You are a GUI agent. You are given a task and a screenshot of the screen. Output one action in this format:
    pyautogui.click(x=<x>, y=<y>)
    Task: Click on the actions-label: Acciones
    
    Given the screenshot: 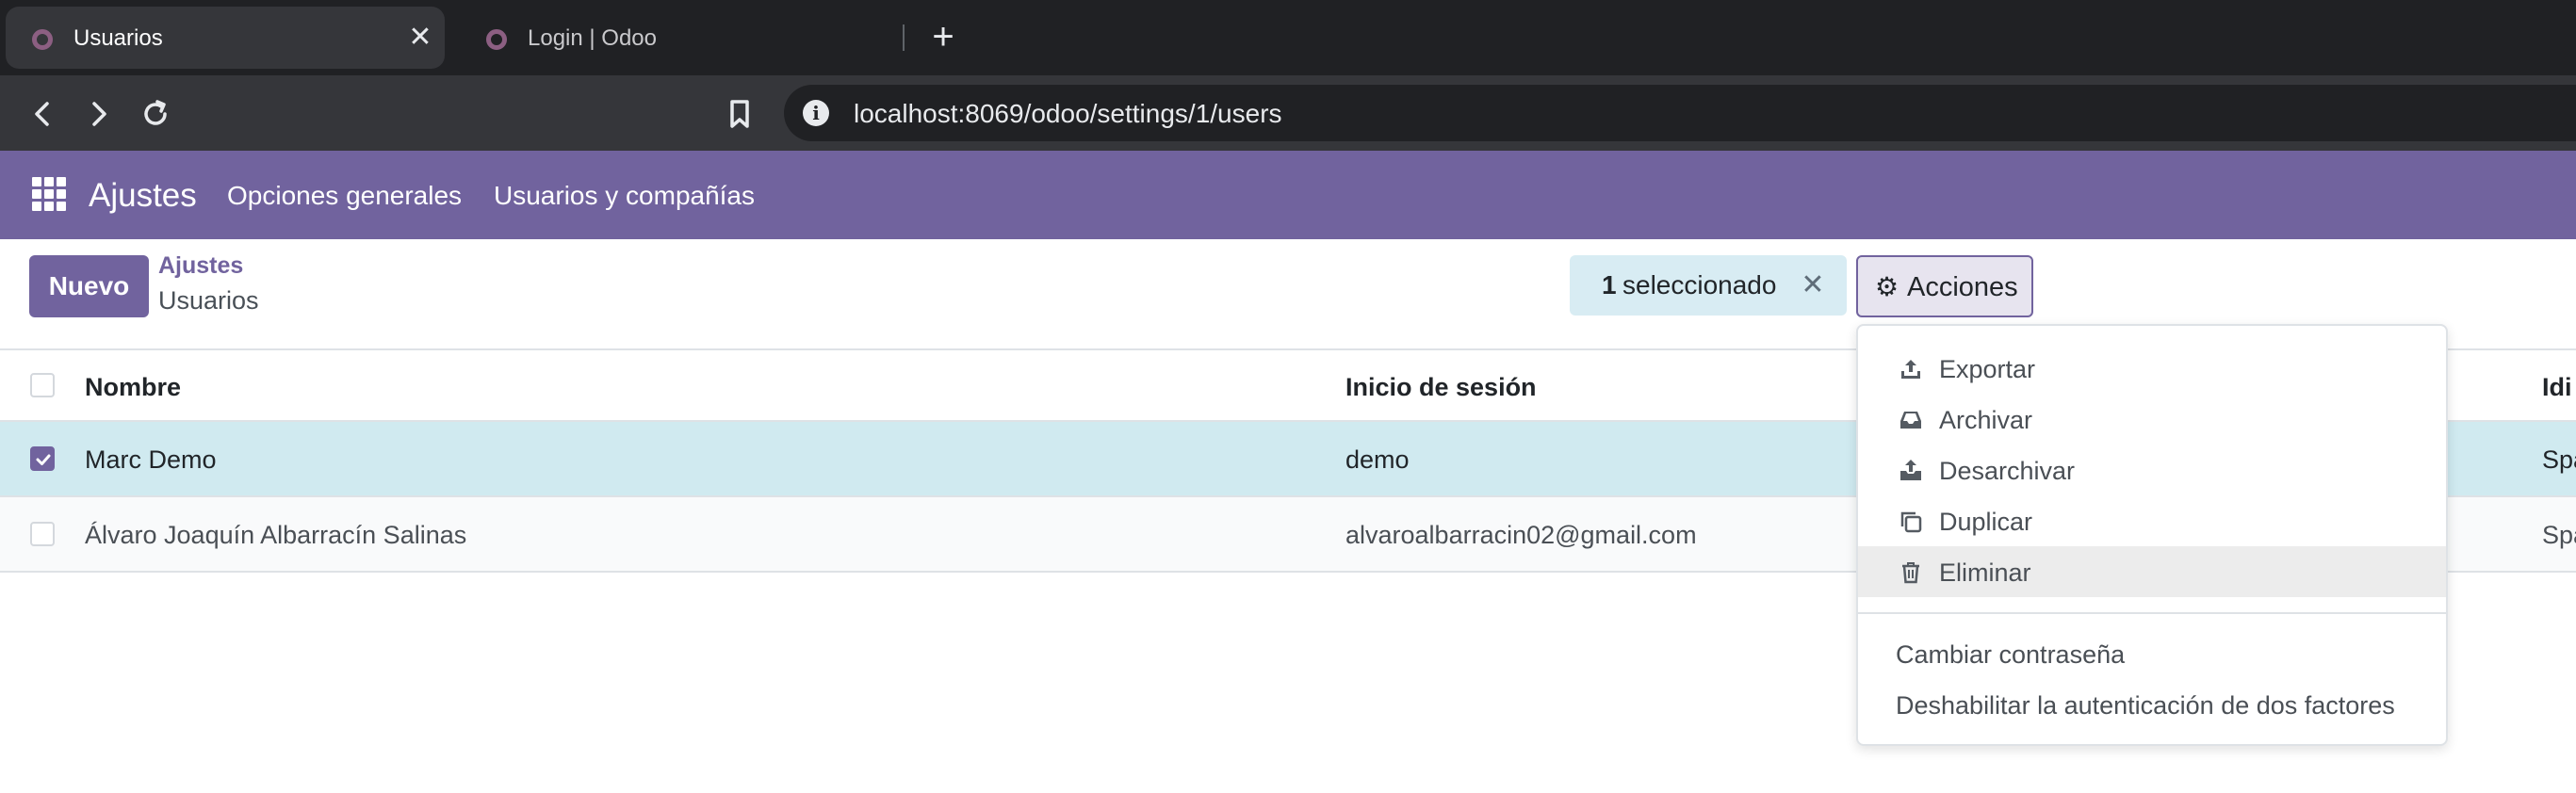 What is the action you would take?
    pyautogui.click(x=1962, y=287)
    